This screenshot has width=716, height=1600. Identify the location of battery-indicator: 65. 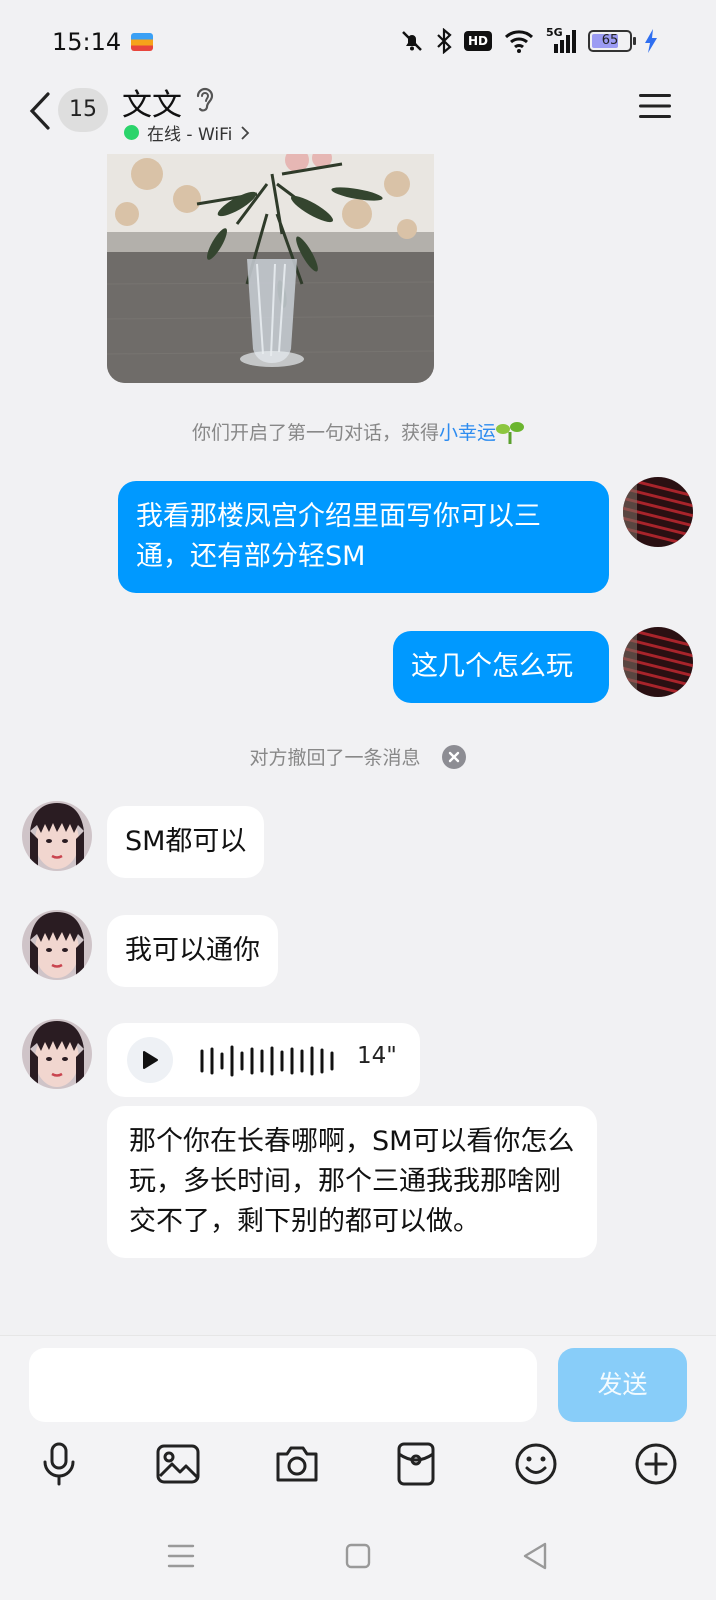
(612, 41).